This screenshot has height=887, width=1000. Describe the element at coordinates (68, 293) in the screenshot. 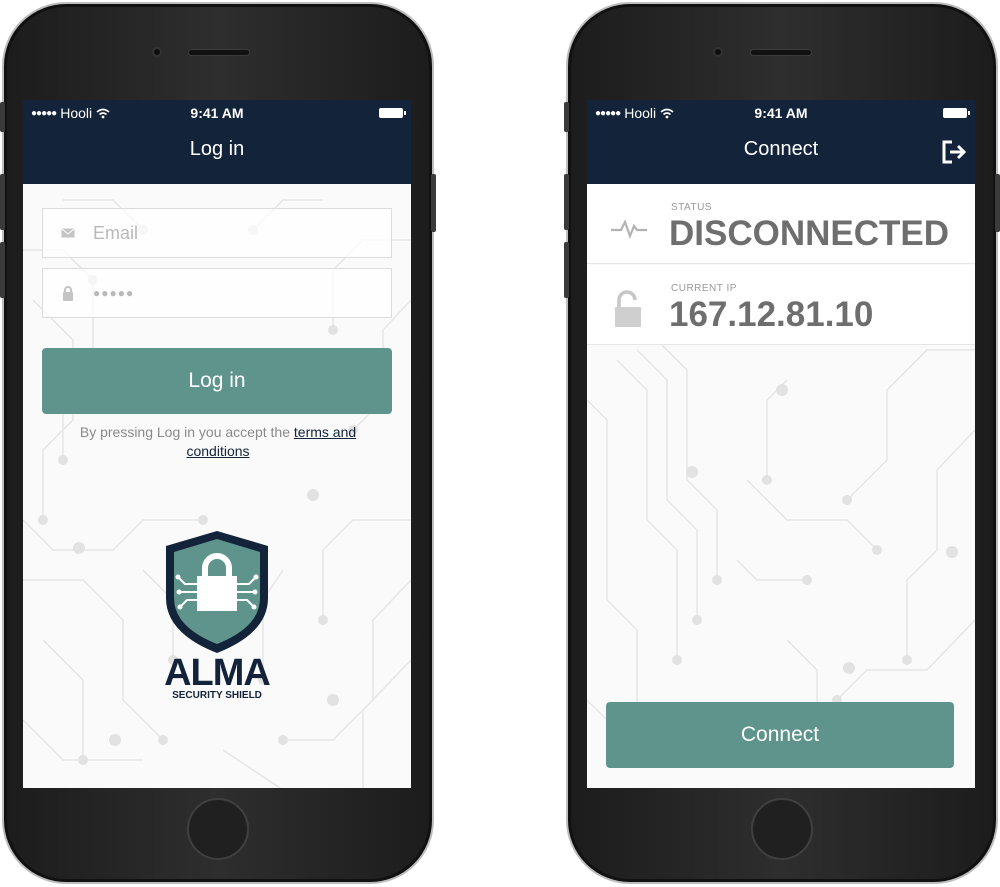

I see `lock-icon` at that location.